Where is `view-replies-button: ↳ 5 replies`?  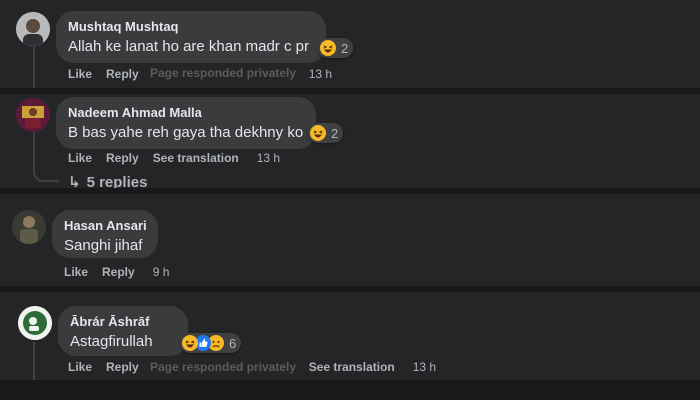
view-replies-button: ↳ 5 replies is located at coordinates (107, 180).